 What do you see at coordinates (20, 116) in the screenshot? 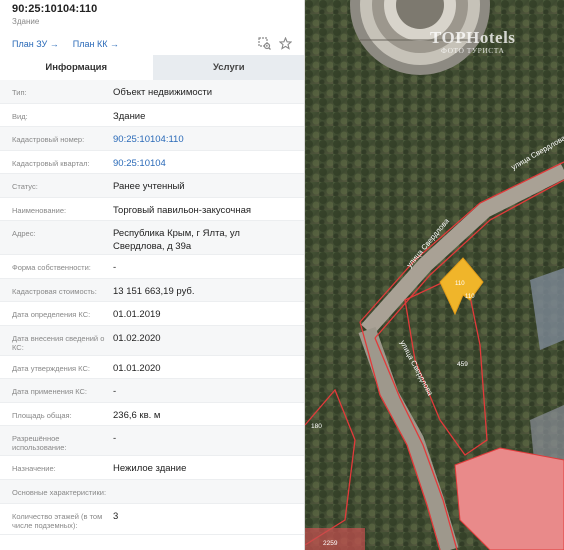
I see `attribute-label: Вид:` at bounding box center [20, 116].